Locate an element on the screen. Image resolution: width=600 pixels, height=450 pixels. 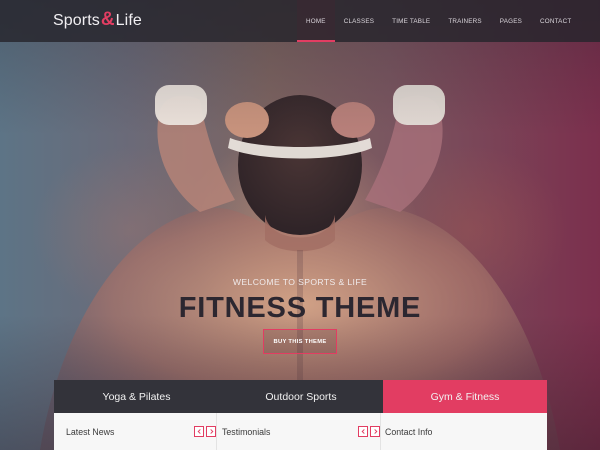
testimonials-arrows is located at coordinates (369, 431).